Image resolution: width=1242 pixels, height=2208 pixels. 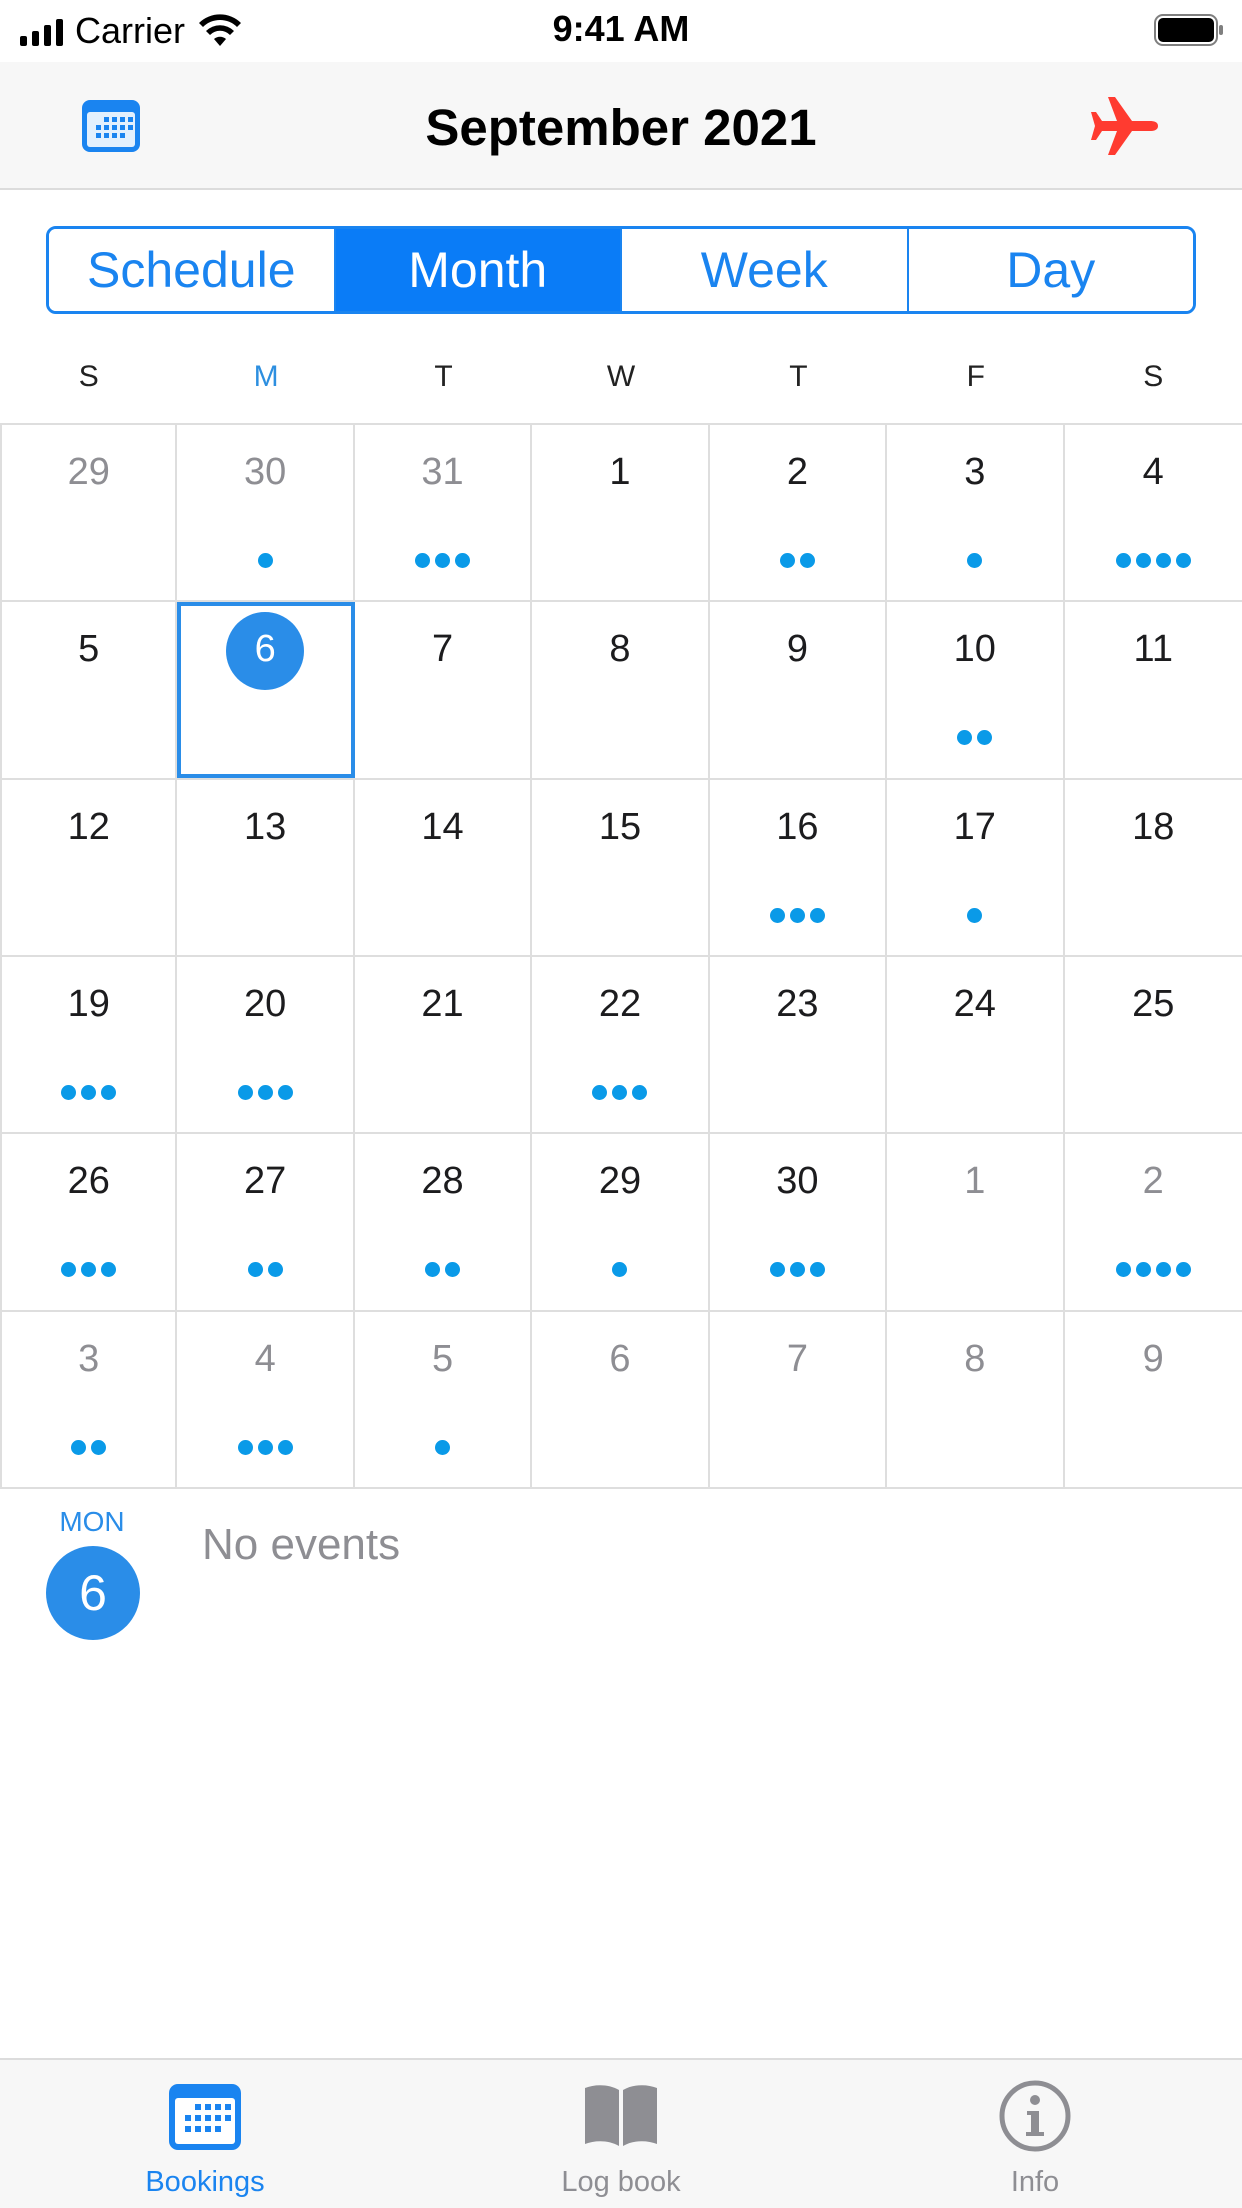 What do you see at coordinates (1035, 2182) in the screenshot?
I see `tab-label-info: Info` at bounding box center [1035, 2182].